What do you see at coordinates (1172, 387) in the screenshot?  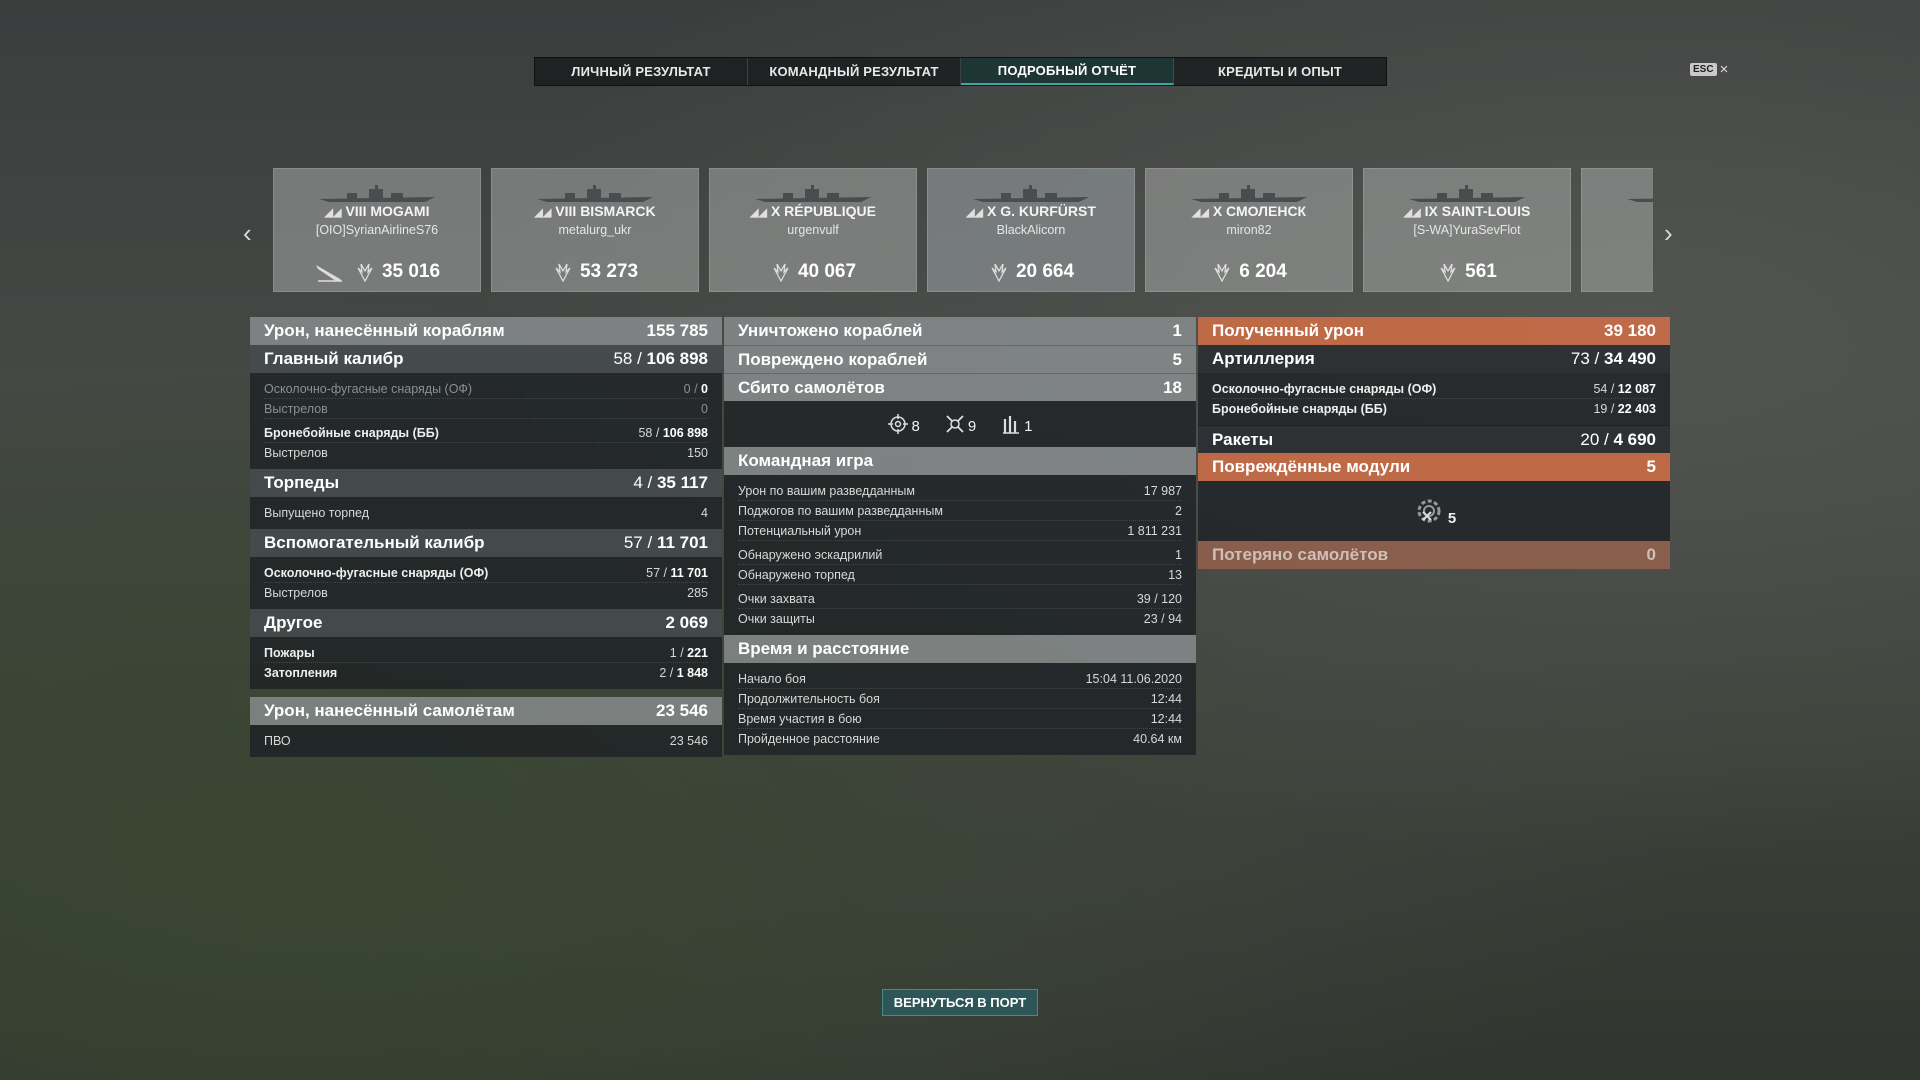 I see `planes-shot-value: 18` at bounding box center [1172, 387].